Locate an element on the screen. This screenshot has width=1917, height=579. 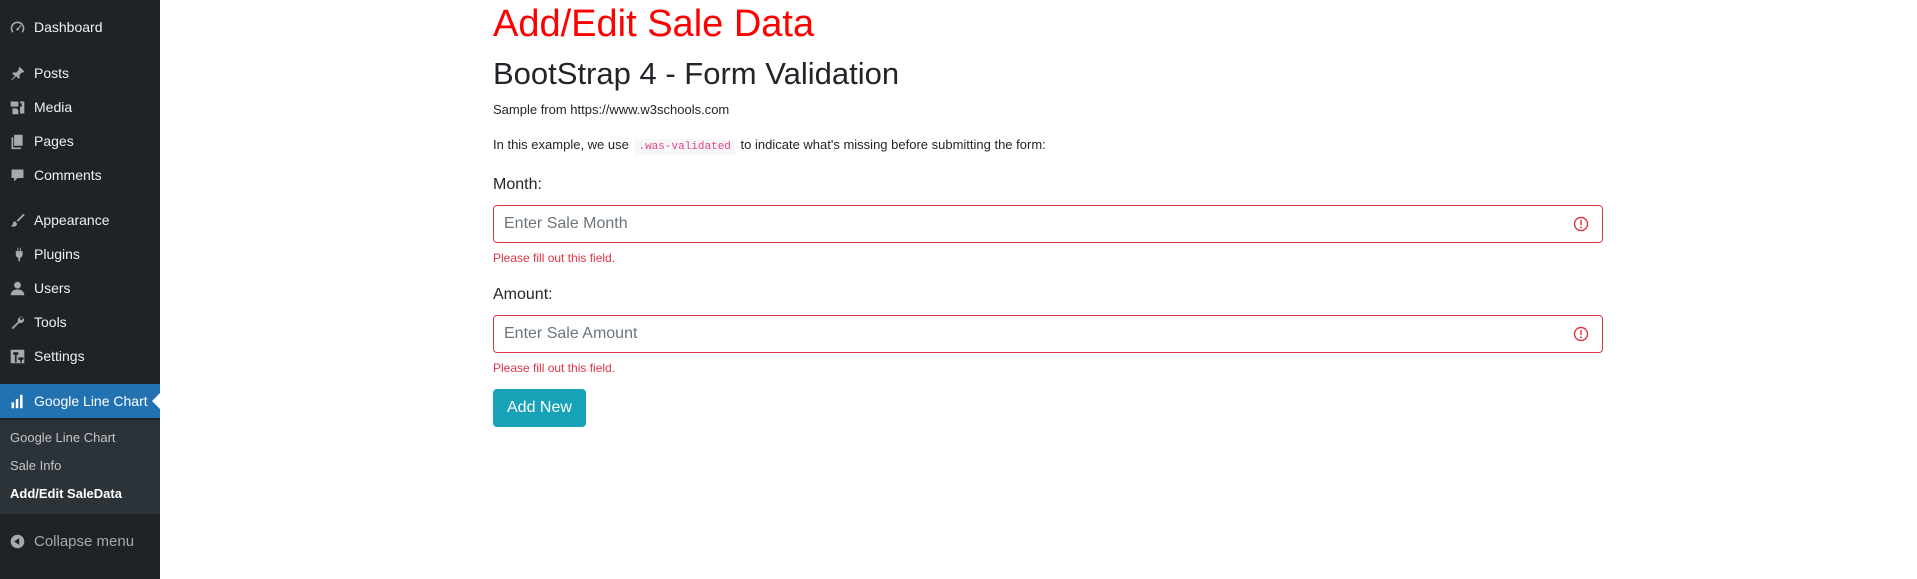
wrench-icon is located at coordinates (17, 322).